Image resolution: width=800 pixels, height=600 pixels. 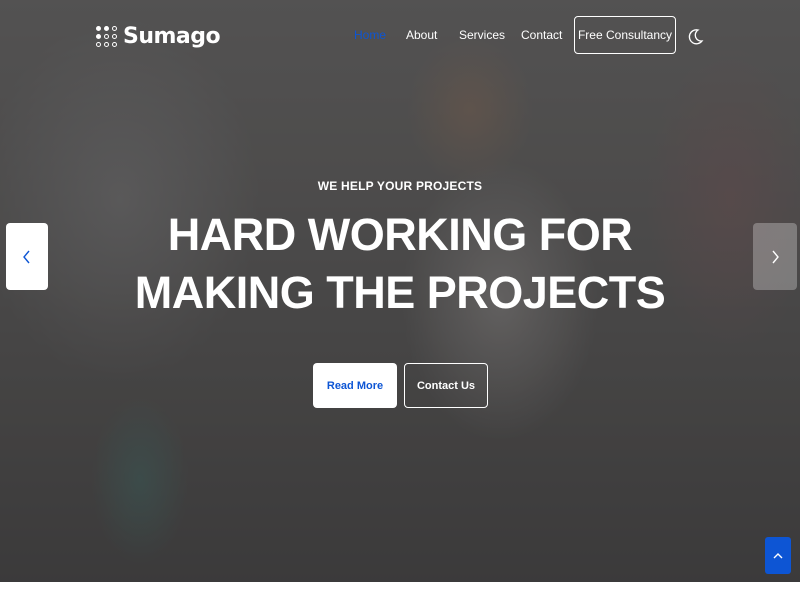 What do you see at coordinates (108, 36) in the screenshot?
I see `logo-mark` at bounding box center [108, 36].